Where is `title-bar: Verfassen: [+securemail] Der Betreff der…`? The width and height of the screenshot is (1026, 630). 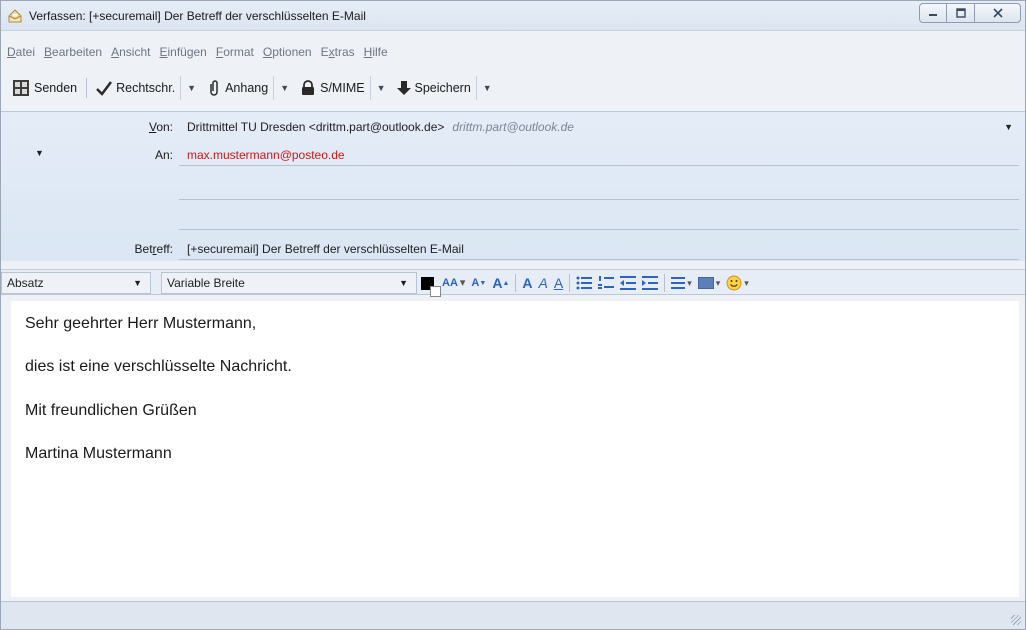
title-bar: Verfassen: [+securemail] Der Betreff der… is located at coordinates (513, 16).